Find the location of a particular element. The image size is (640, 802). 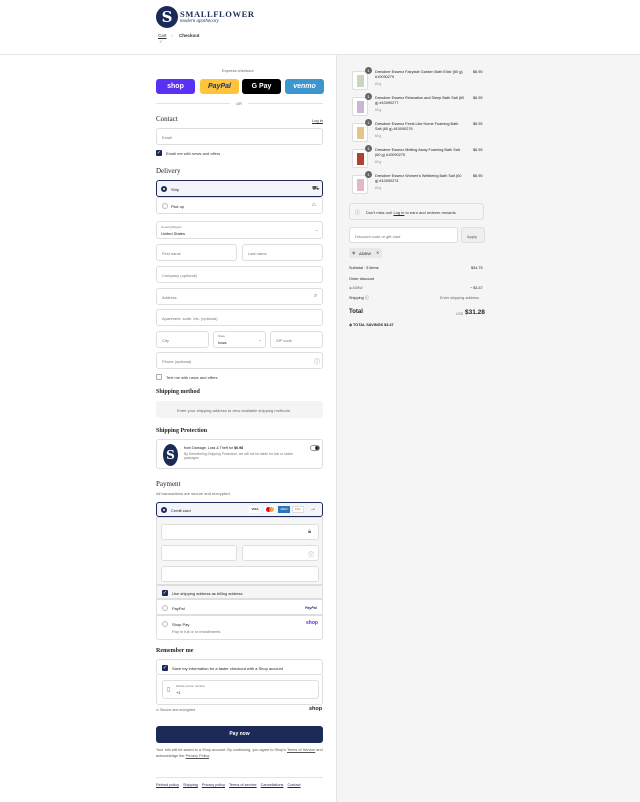

pickup-radio is located at coordinates (165, 206).